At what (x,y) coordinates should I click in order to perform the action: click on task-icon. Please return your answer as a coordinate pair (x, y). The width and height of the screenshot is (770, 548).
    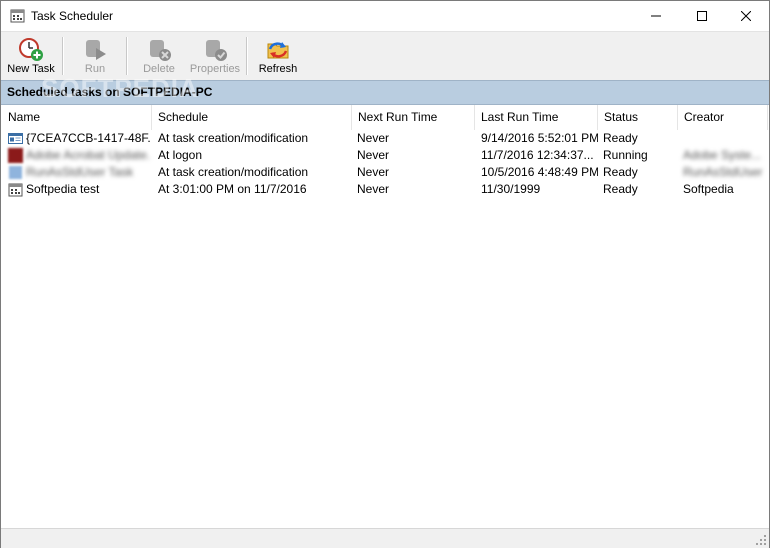
    Looking at the image, I should click on (15, 172).